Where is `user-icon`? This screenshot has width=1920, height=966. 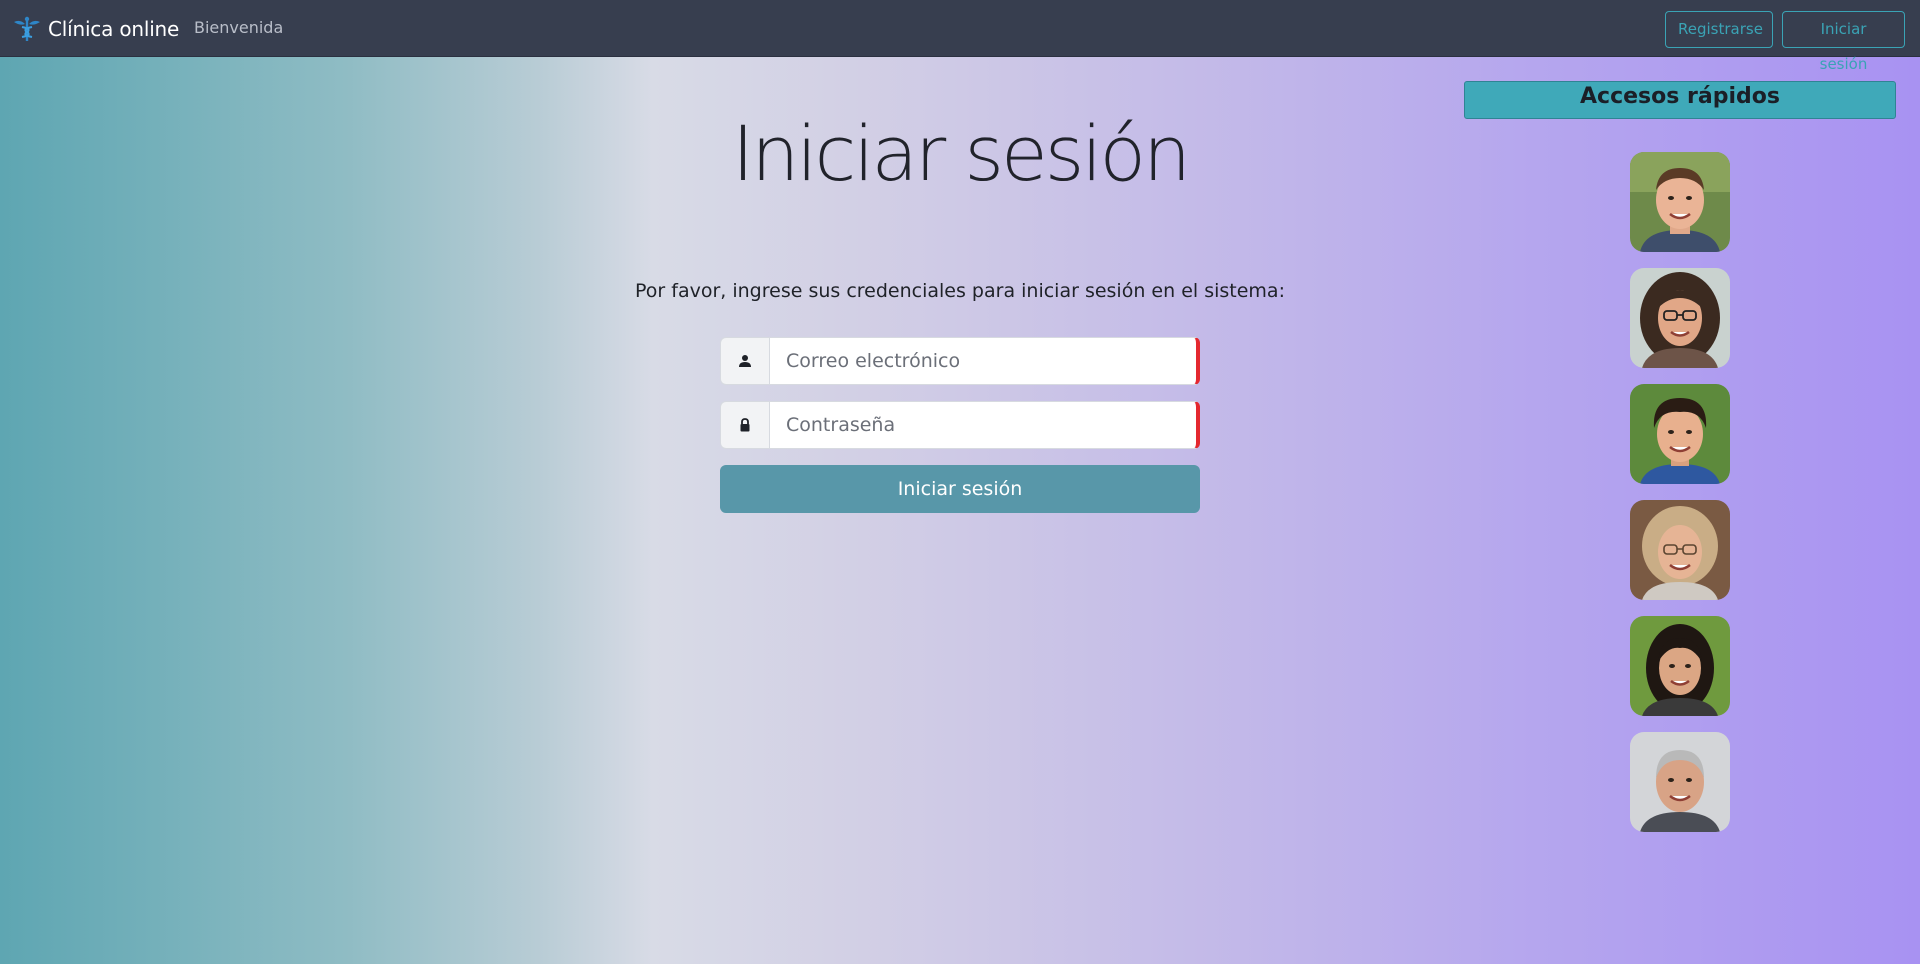 user-icon is located at coordinates (745, 361).